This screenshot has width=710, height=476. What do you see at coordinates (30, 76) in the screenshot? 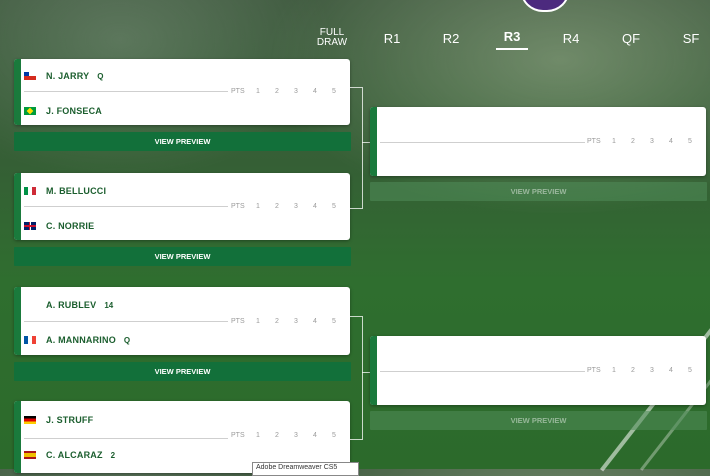
I see `chile-flag-icon` at bounding box center [30, 76].